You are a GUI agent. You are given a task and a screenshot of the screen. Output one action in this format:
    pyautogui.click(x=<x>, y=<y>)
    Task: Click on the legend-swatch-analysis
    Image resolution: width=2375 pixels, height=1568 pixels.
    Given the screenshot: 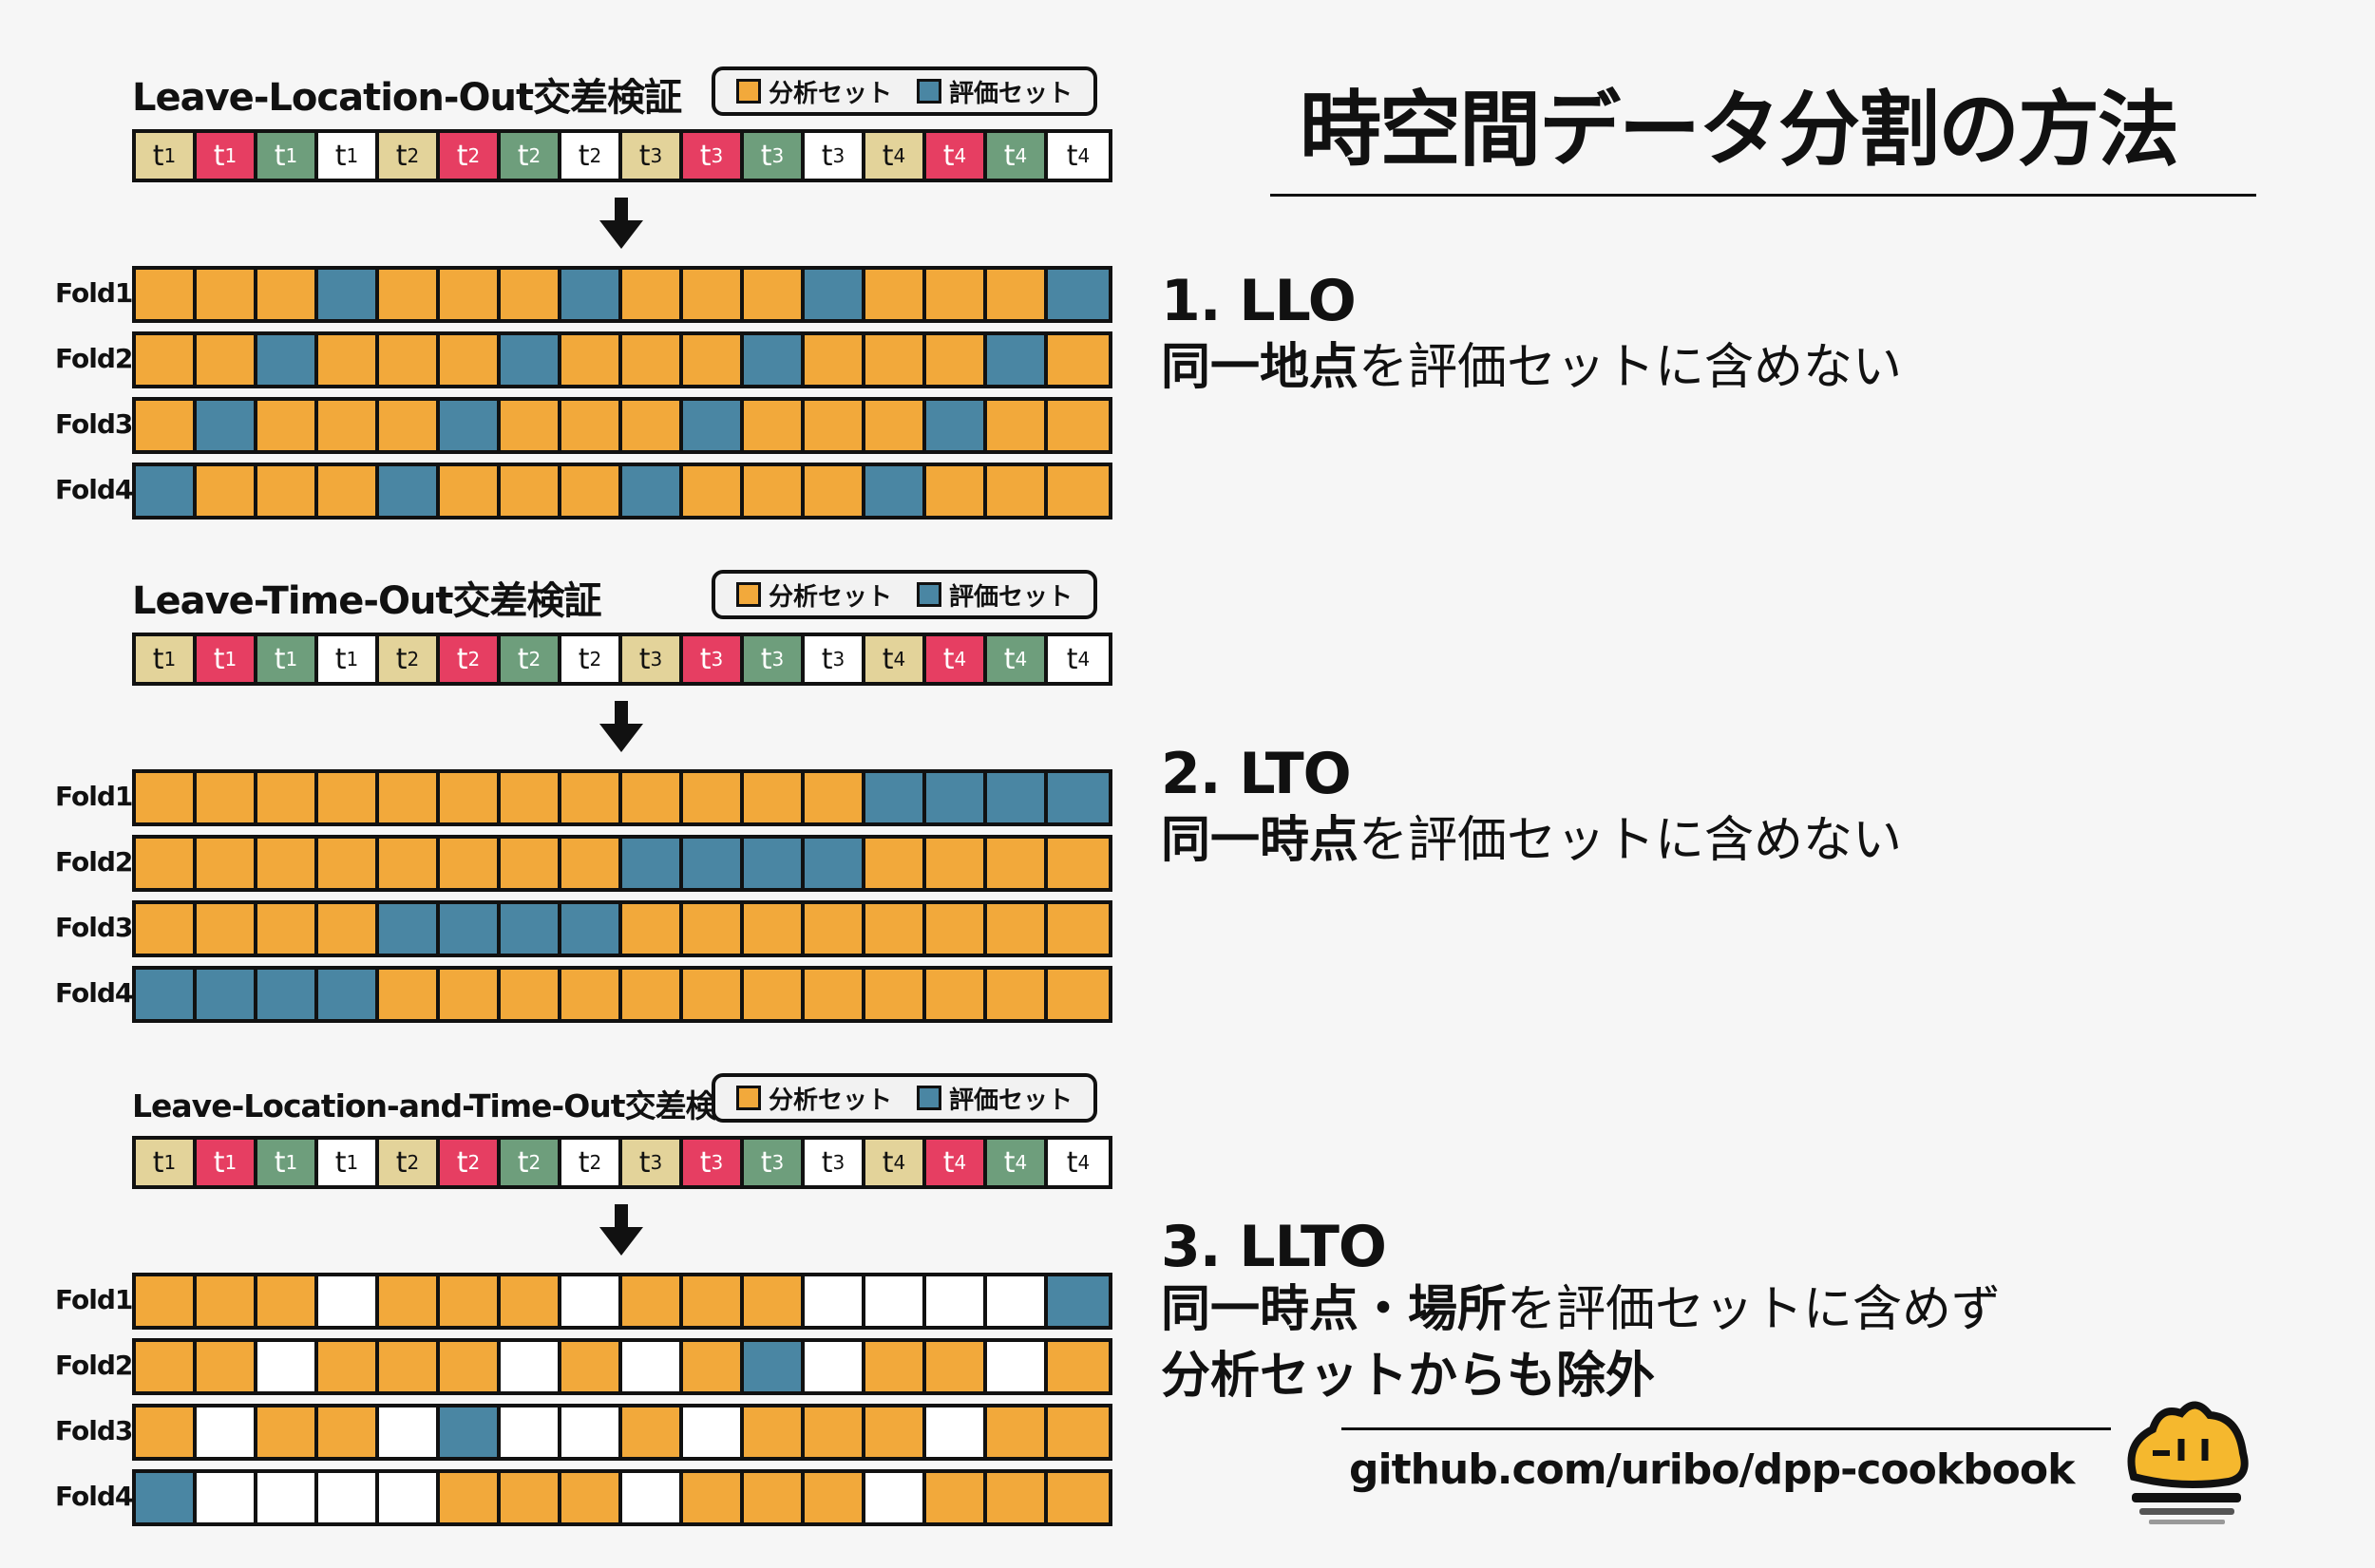 What is the action you would take?
    pyautogui.click(x=748, y=594)
    